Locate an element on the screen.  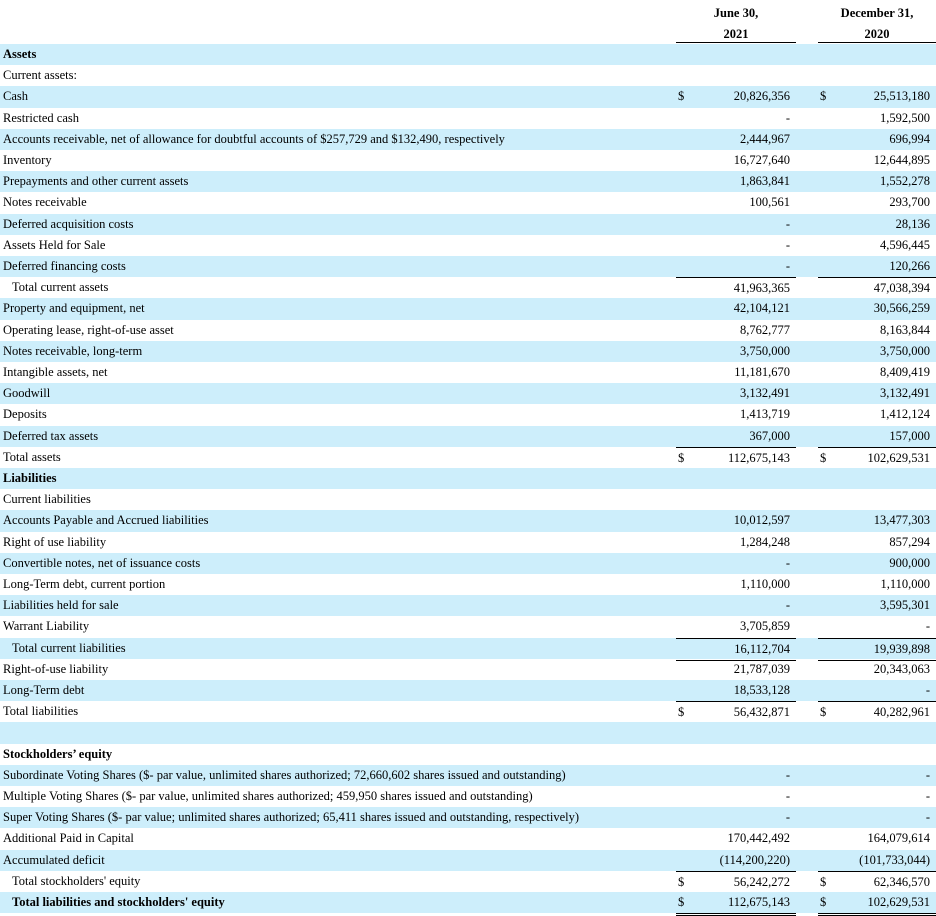
amount: 40,282,961 is located at coordinates (901, 712).